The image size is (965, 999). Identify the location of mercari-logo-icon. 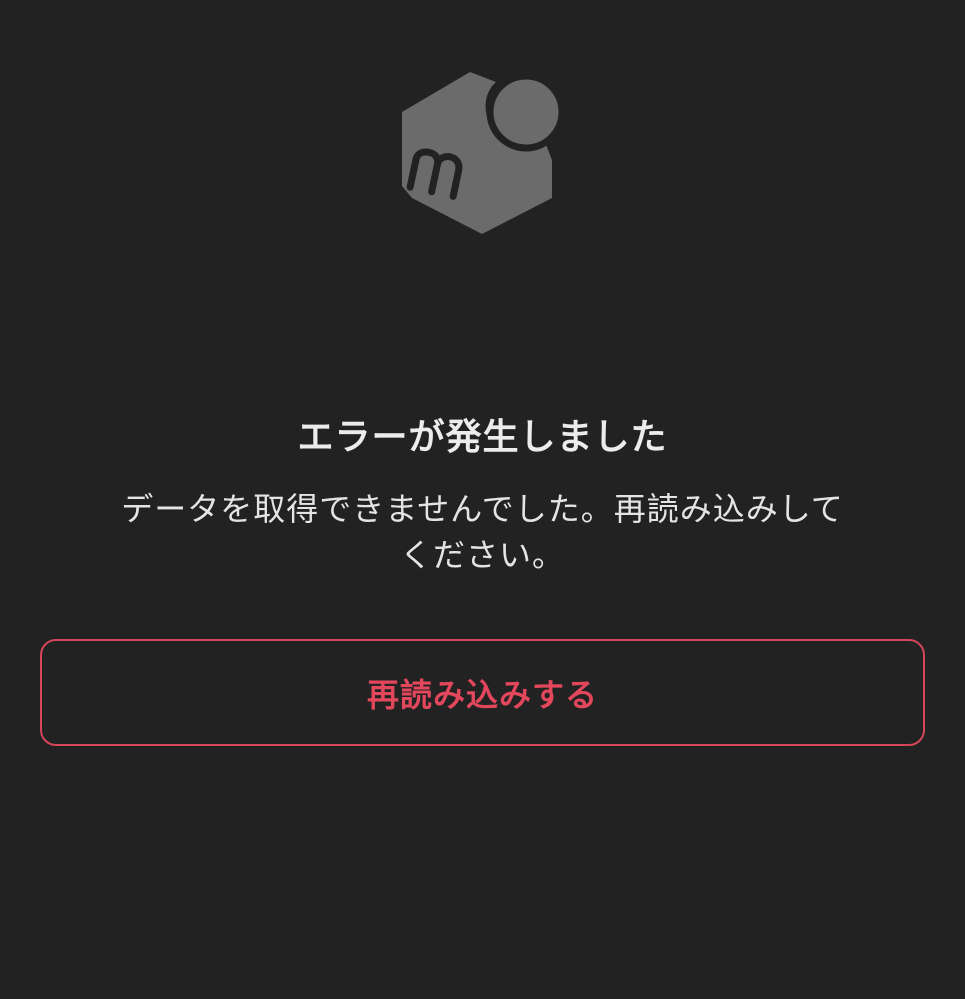
(483, 153).